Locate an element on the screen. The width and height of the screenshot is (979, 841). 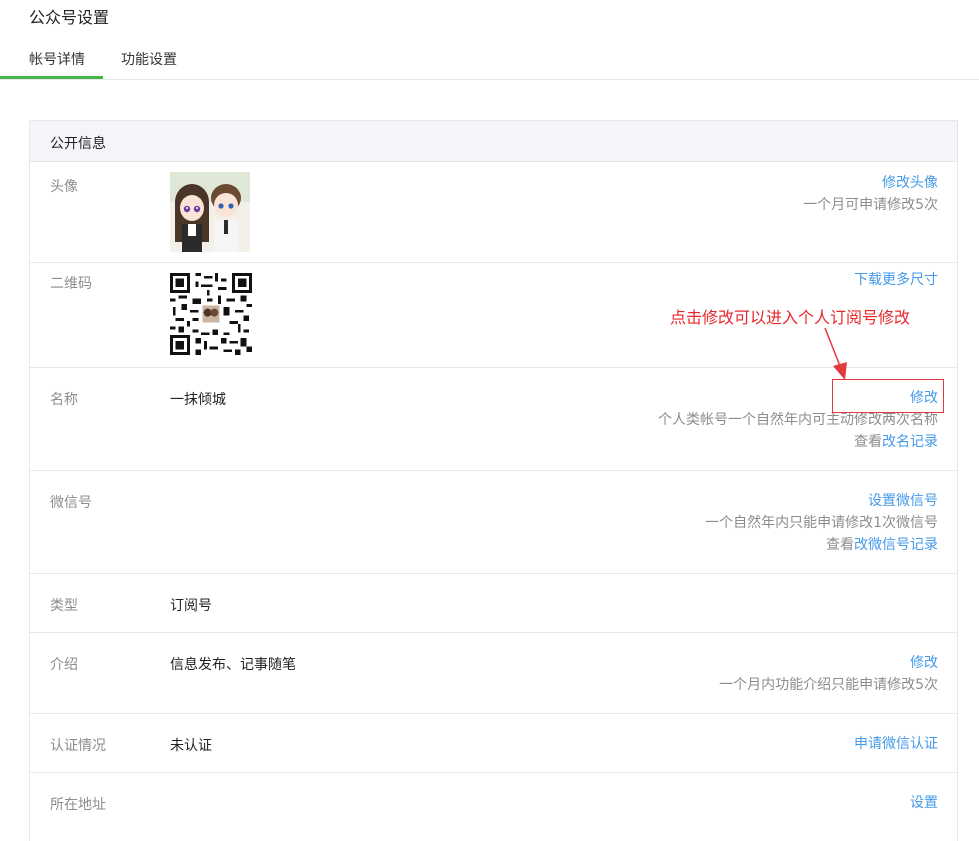
panel-title: 公开信息 is located at coordinates (78, 144).